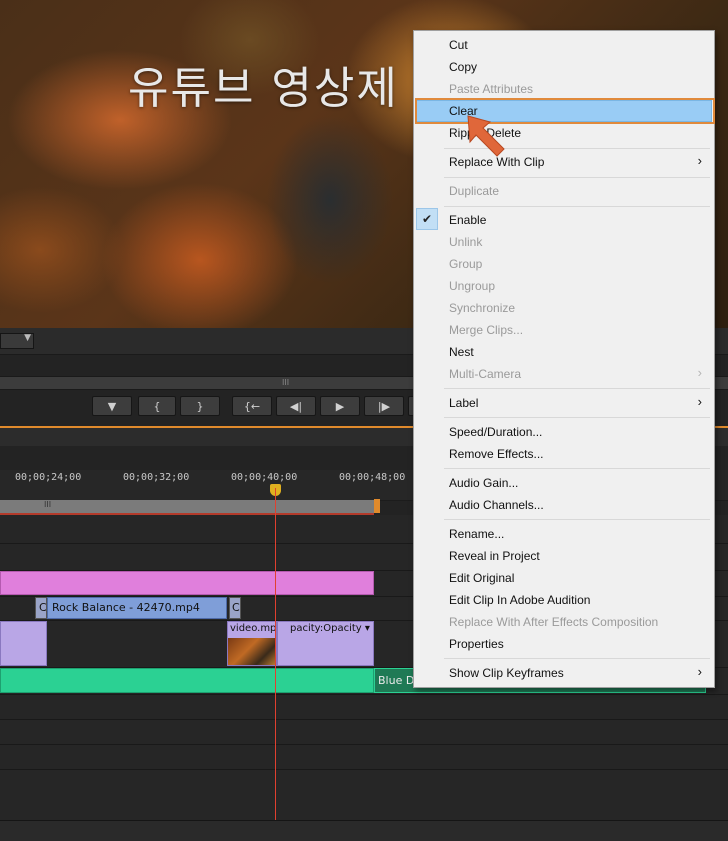  What do you see at coordinates (187, 583) in the screenshot?
I see `pink-clip` at bounding box center [187, 583].